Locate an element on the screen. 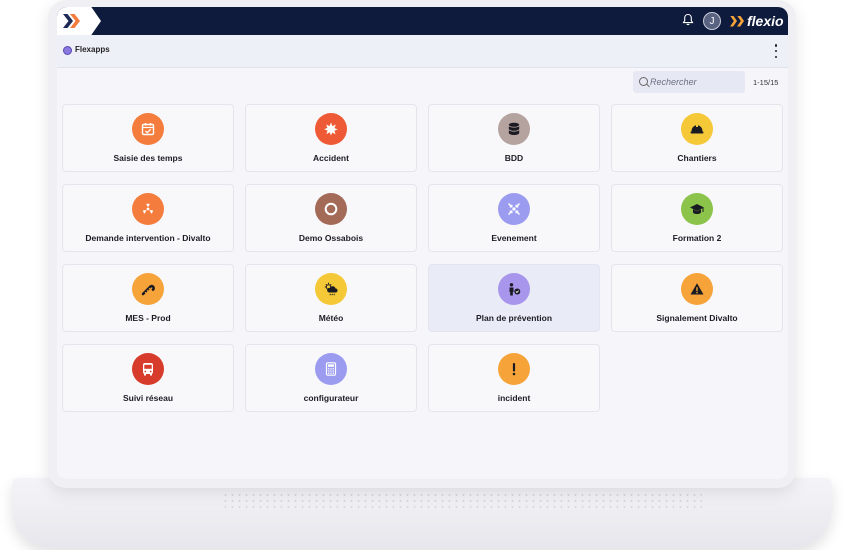  app-card: Evenement is located at coordinates (514, 218).